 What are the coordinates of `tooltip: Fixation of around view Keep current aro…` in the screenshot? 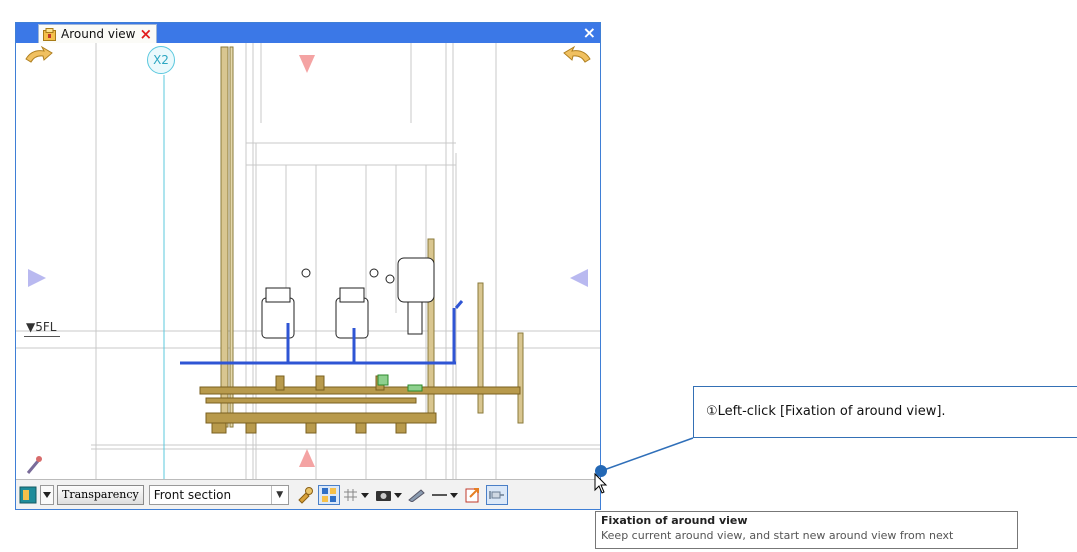 It's located at (806, 530).